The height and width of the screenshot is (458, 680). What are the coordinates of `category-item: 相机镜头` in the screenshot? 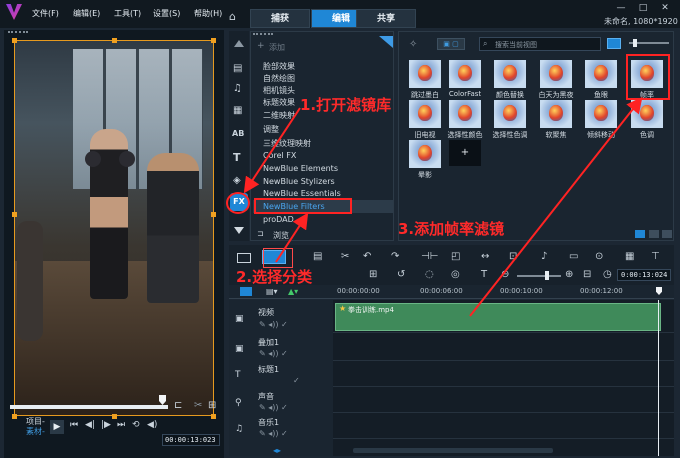 It's located at (279, 90).